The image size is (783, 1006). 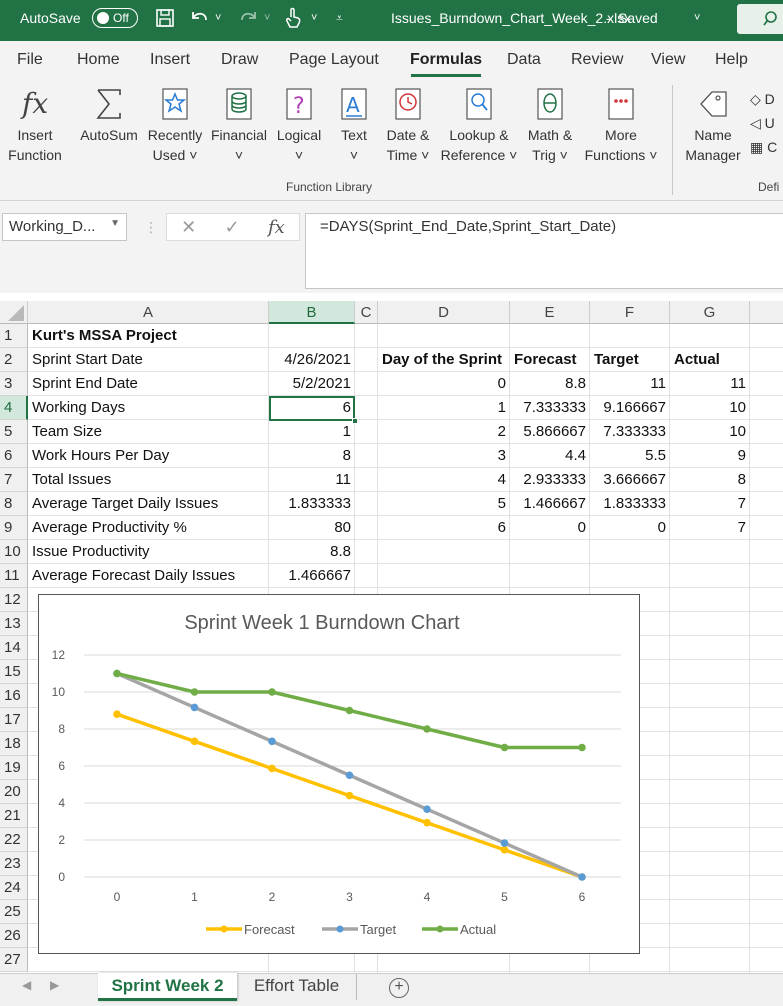 I want to click on column-header-g: G, so click(x=710, y=312).